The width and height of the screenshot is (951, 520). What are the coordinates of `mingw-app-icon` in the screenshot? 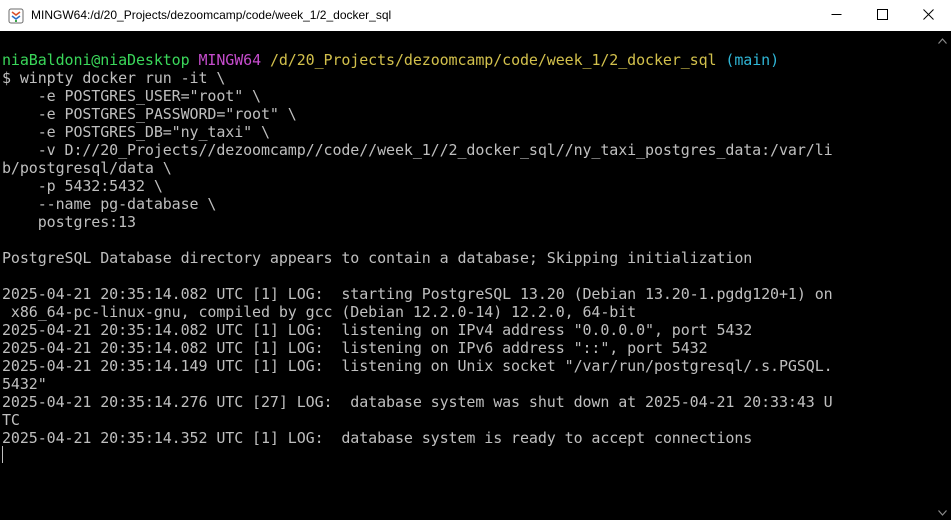 It's located at (16, 16).